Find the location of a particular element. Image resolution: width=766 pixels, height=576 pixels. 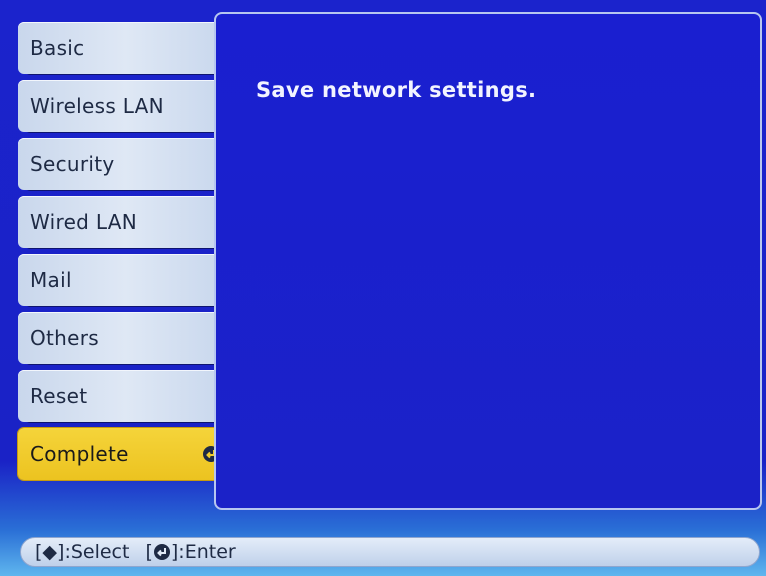

bracket-close: ] is located at coordinates (174, 552).